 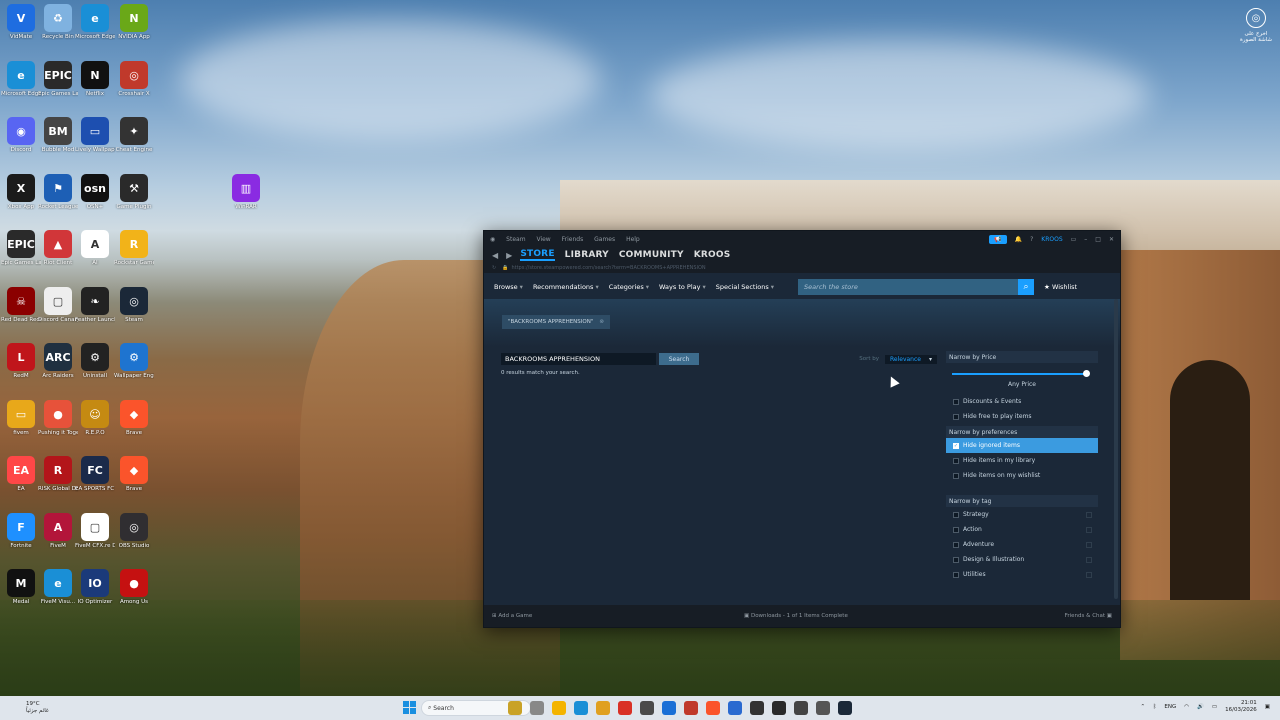 What do you see at coordinates (581, 708) in the screenshot?
I see `edge-icon` at bounding box center [581, 708].